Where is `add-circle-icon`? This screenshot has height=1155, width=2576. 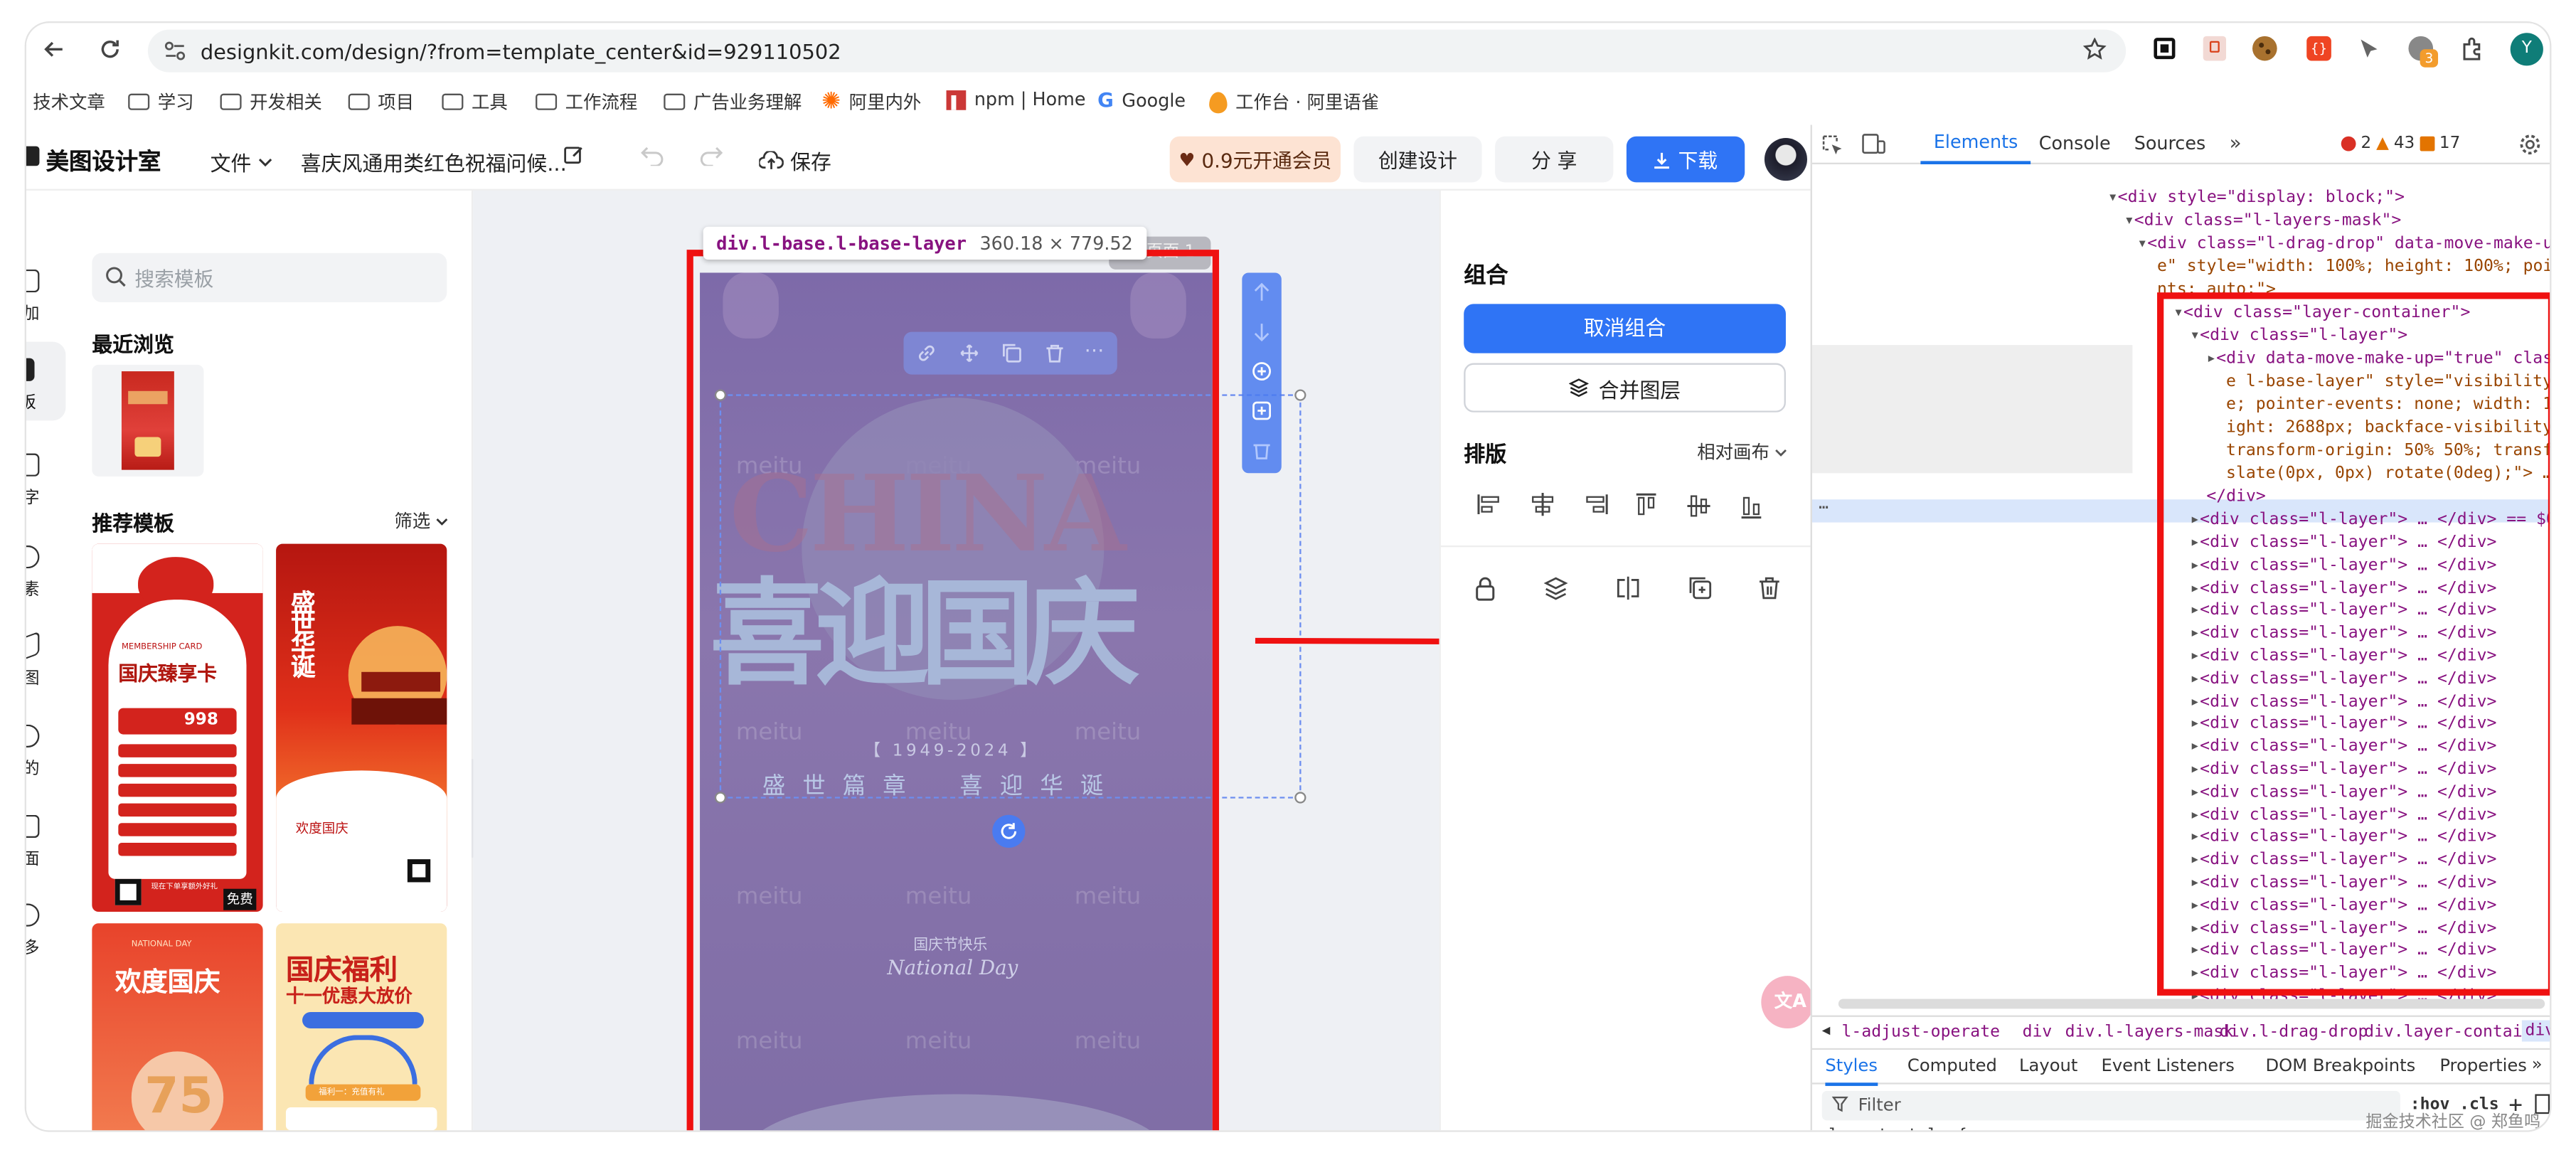
add-circle-icon is located at coordinates (1262, 371).